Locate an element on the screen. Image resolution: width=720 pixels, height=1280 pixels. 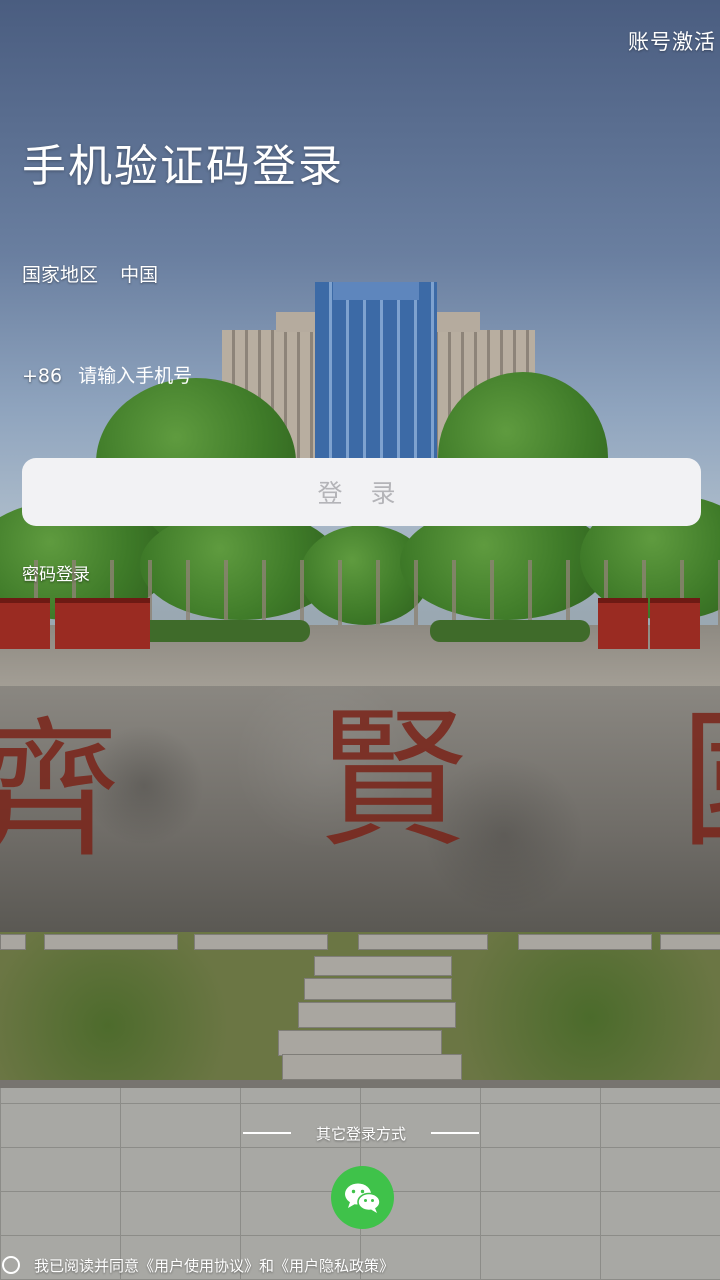
country-code: +86 is located at coordinates (42, 376).